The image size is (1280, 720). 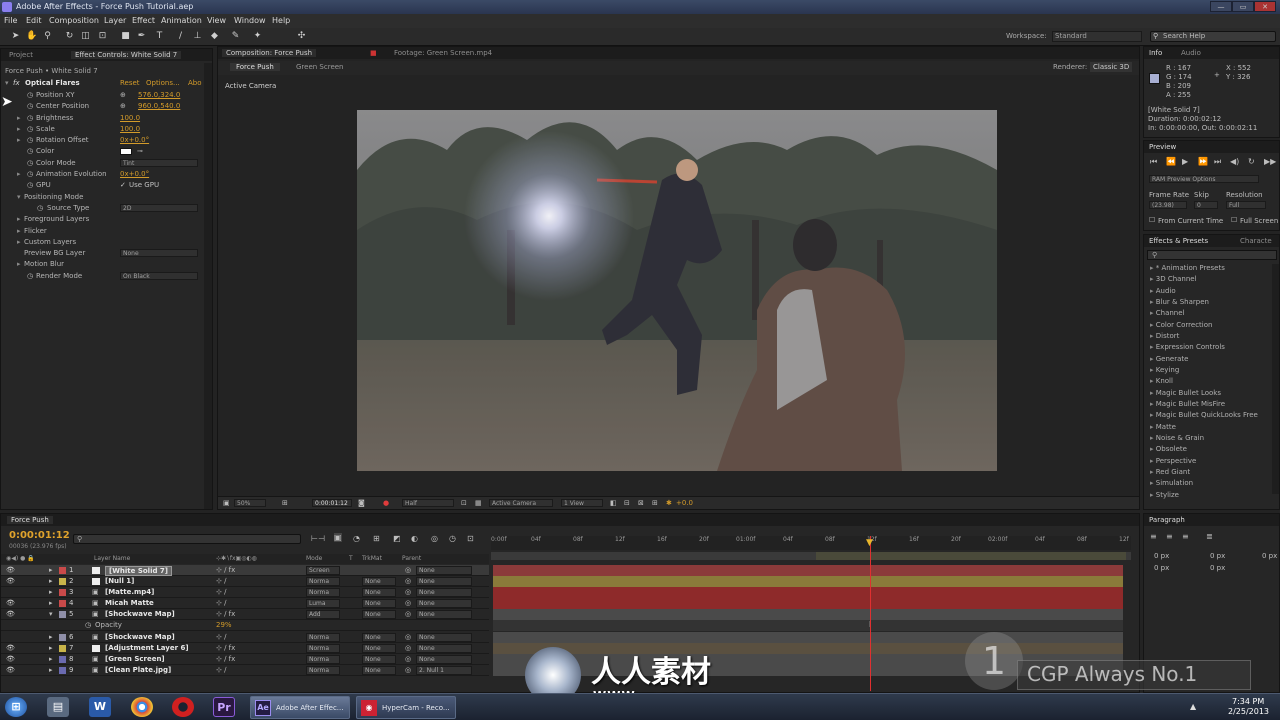 I want to click on draft-3d-icon: ▣, so click(x=338, y=537).